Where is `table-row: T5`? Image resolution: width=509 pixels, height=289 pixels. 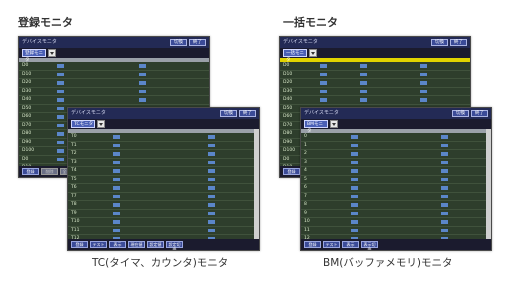 table-row: T5 is located at coordinates (163, 180).